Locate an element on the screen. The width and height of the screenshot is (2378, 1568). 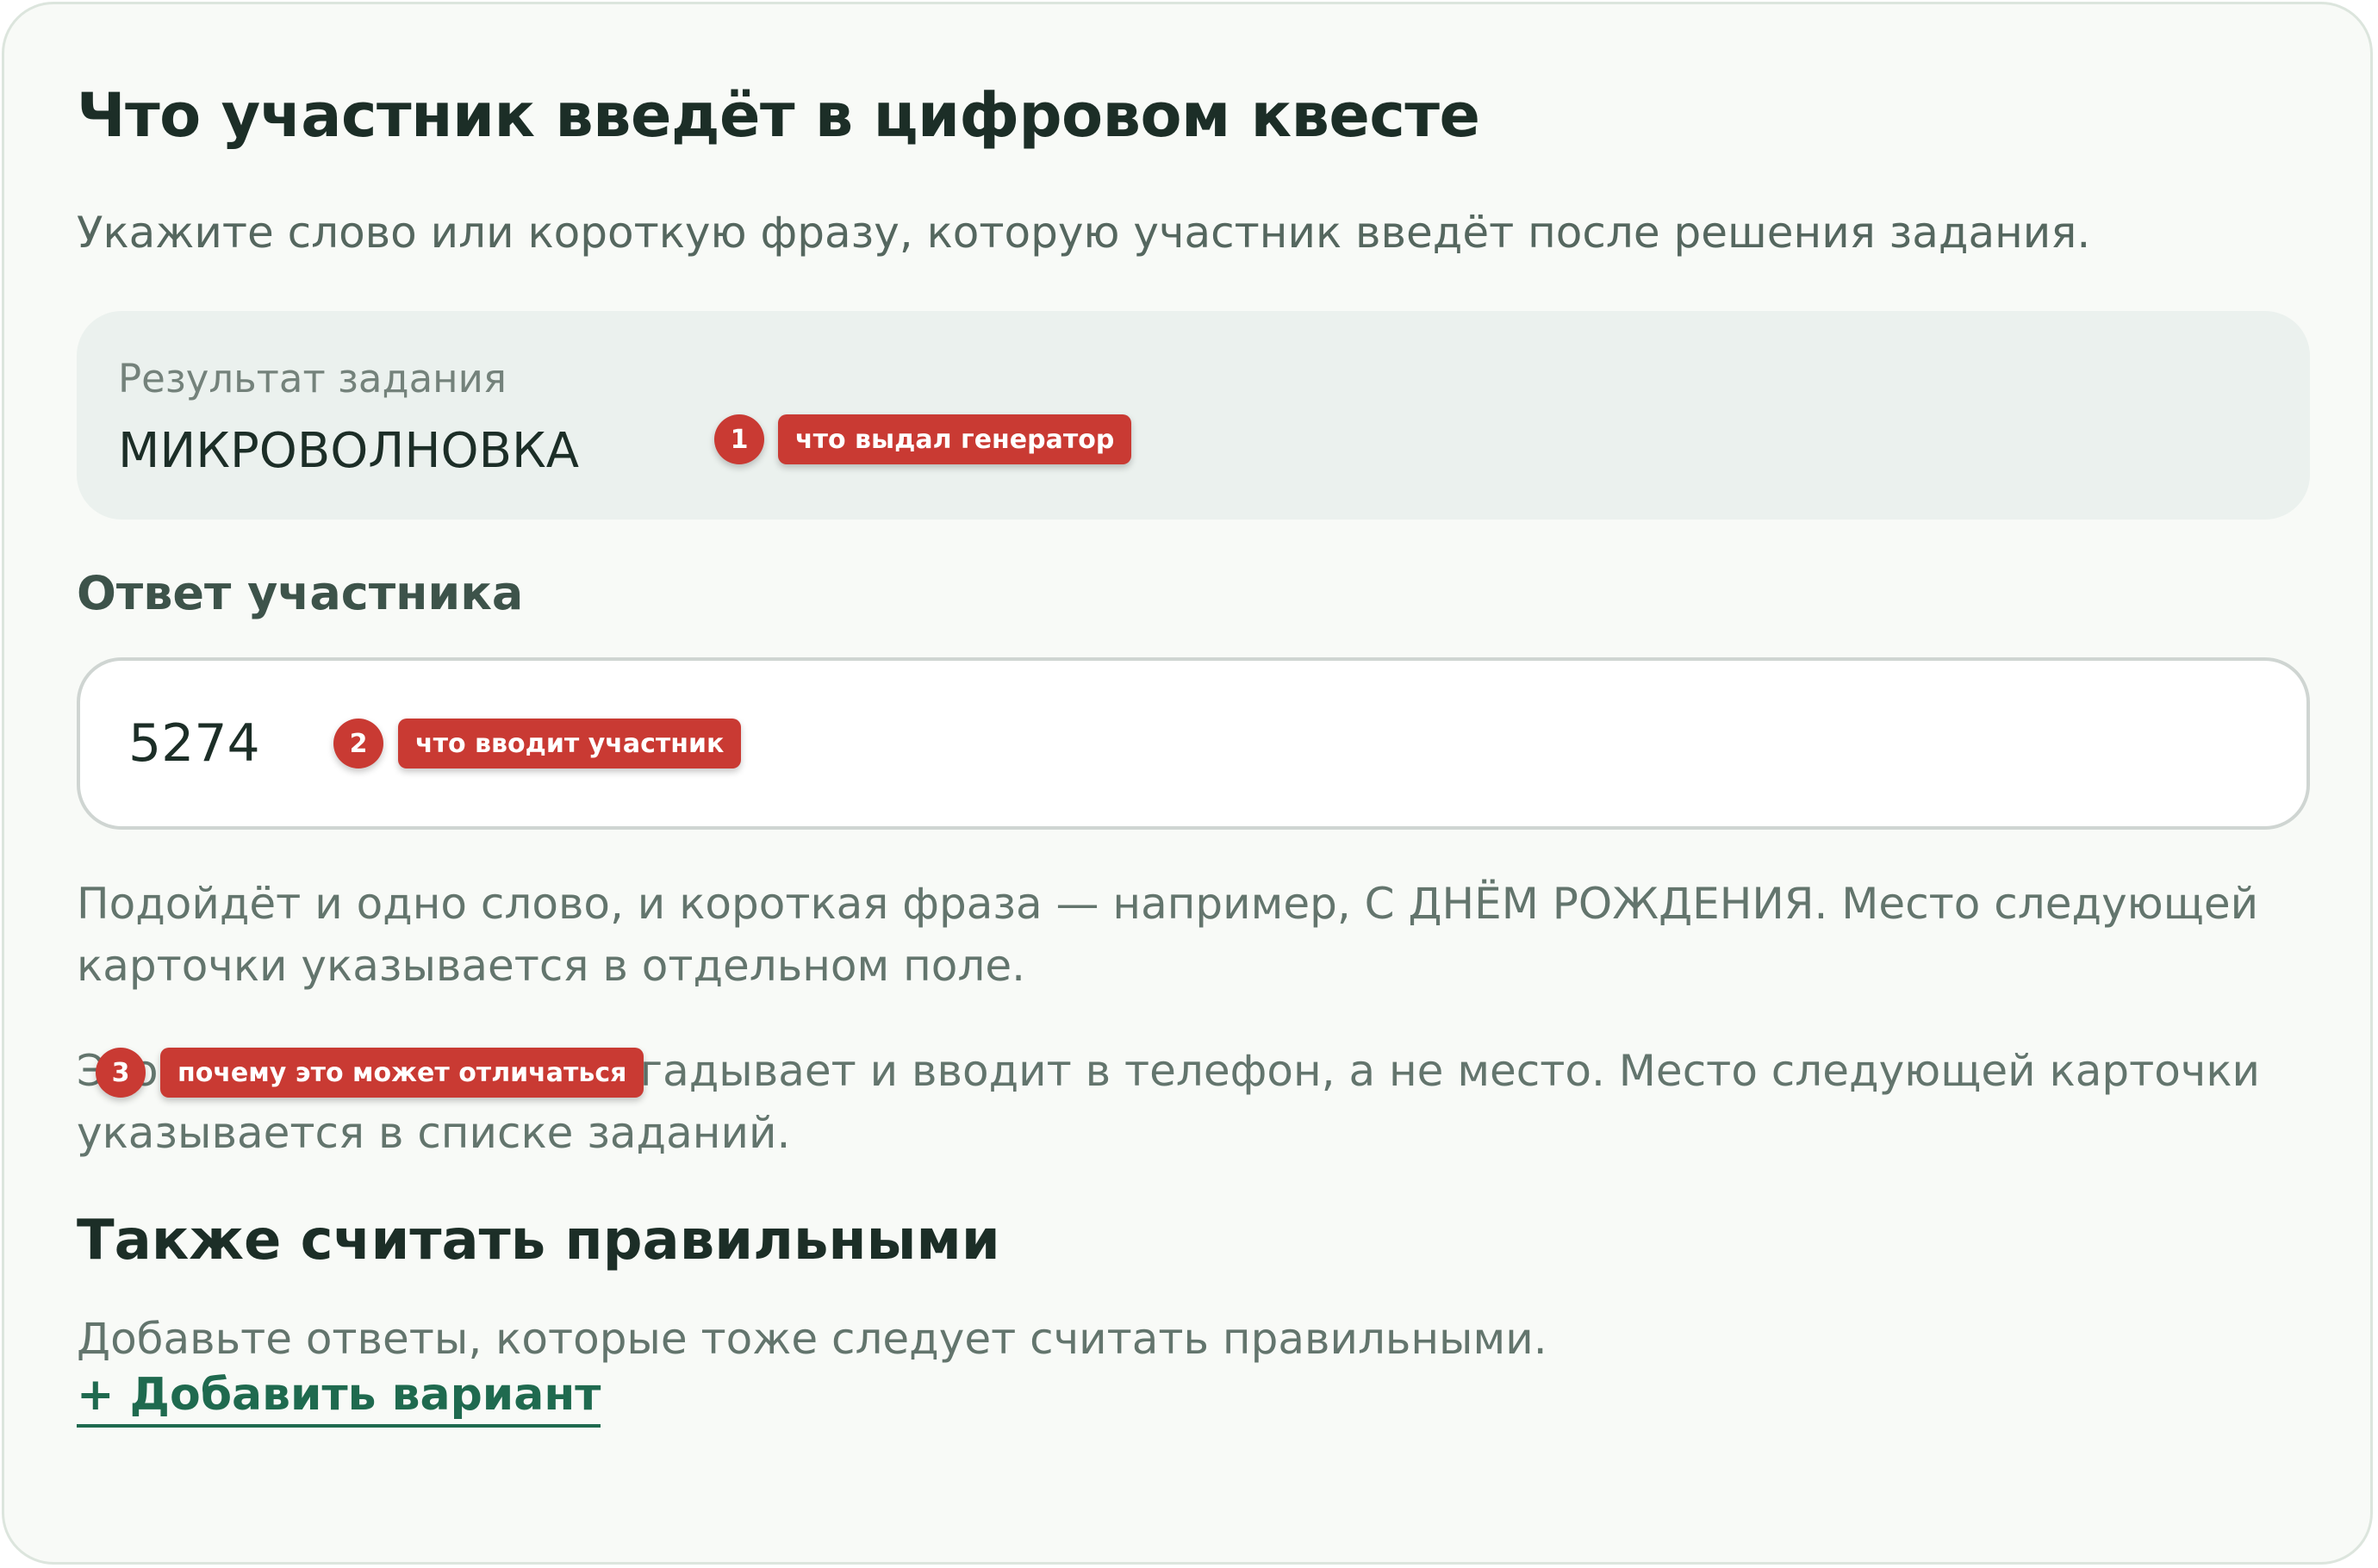
annotation-3-badge: 3 is located at coordinates (121, 1073).